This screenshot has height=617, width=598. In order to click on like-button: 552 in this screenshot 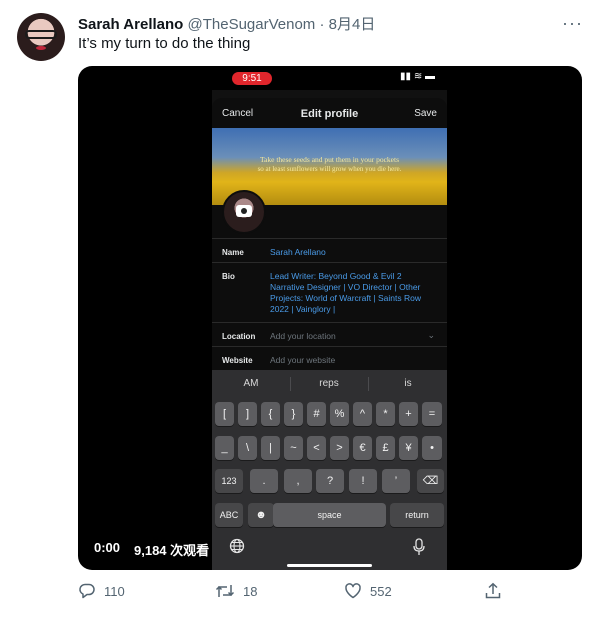, I will do `click(368, 591)`.